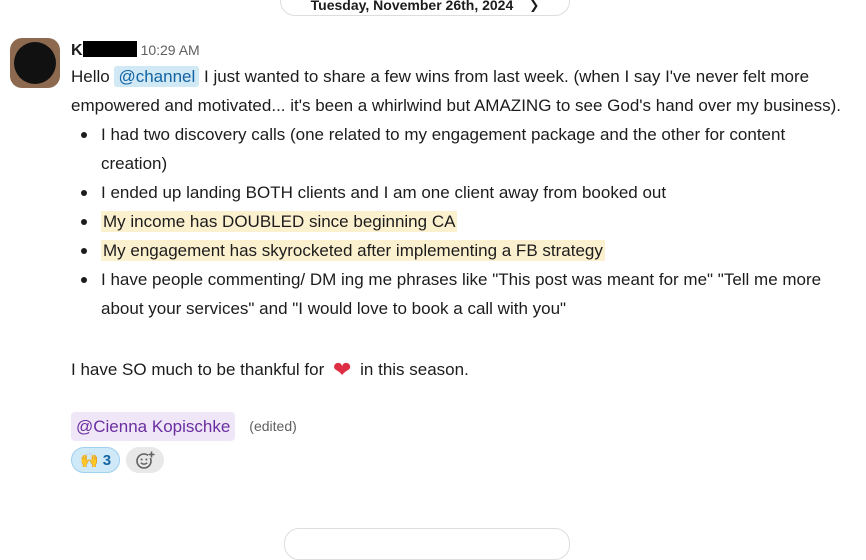 This screenshot has width=866, height=560. Describe the element at coordinates (461, 426) in the screenshot. I see `mention-line: @Cienna Kopischke (edited)` at that location.